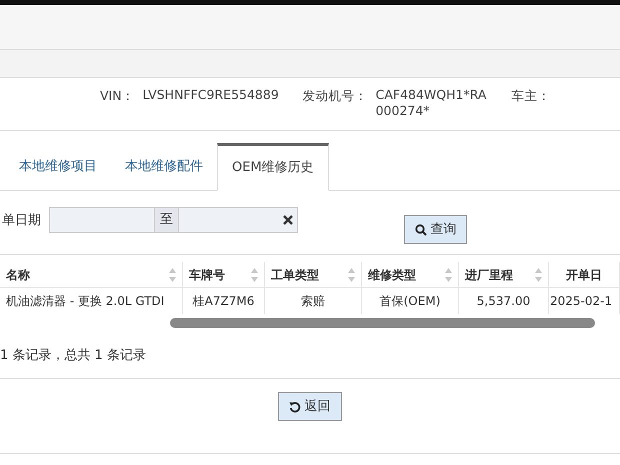 The width and height of the screenshot is (620, 465). What do you see at coordinates (410, 275) in the screenshot?
I see `column-header: 维修类型` at bounding box center [410, 275].